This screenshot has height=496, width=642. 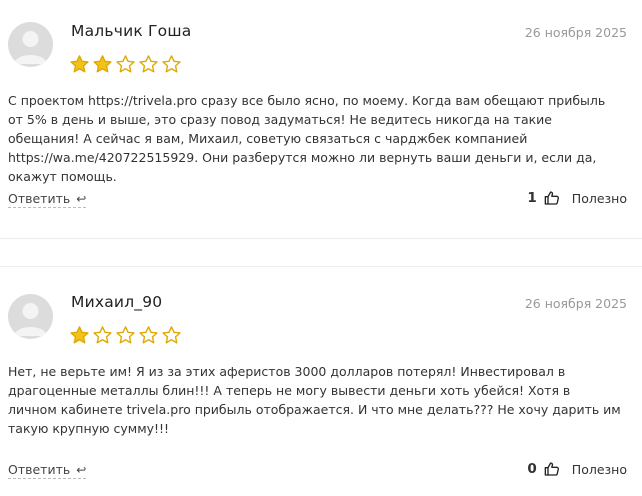 I want to click on helpful-count: 1, so click(x=532, y=198).